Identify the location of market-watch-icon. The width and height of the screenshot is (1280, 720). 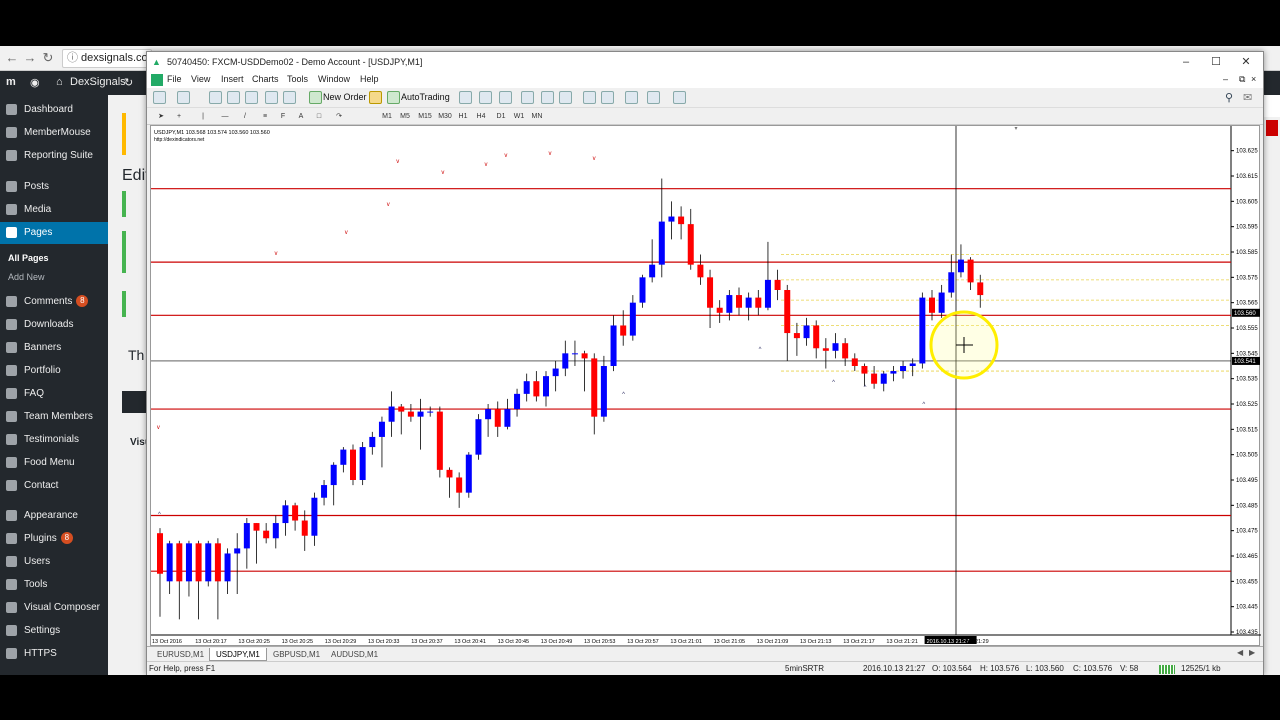
(215, 97).